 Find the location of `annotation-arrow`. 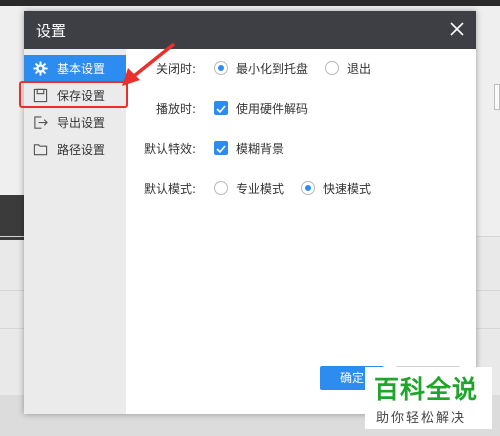

annotation-arrow is located at coordinates (149, 64).